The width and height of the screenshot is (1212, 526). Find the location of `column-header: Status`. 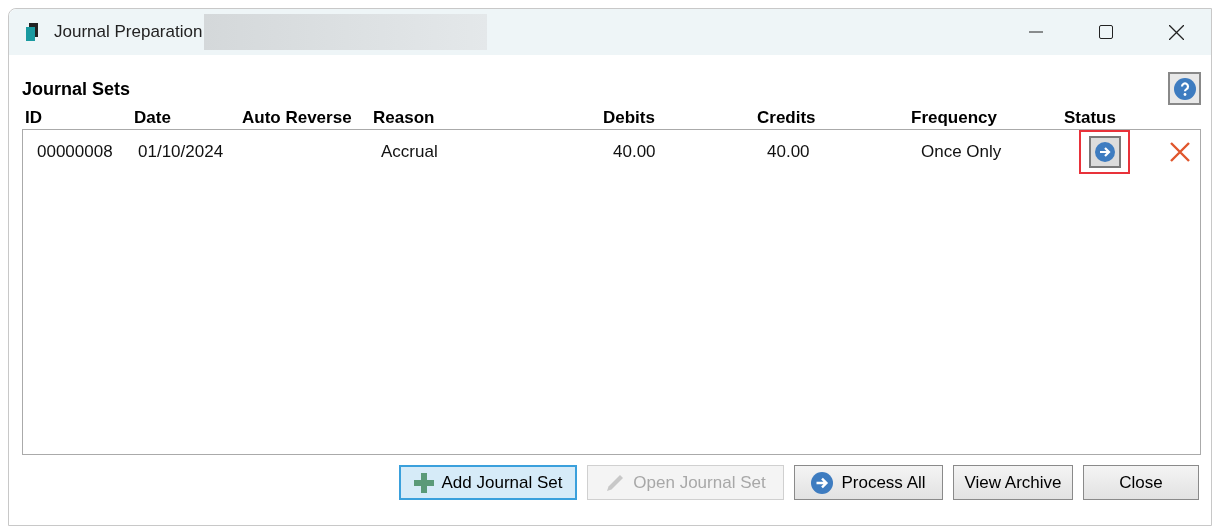

column-header: Status is located at coordinates (1090, 118).